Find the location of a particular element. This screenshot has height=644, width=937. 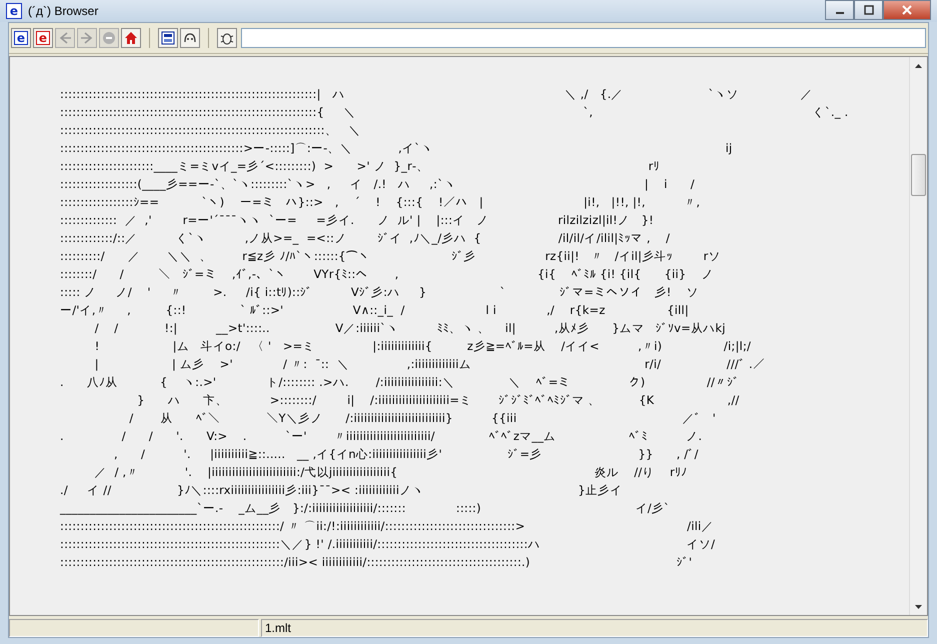

back-arrow-icon is located at coordinates (65, 38).